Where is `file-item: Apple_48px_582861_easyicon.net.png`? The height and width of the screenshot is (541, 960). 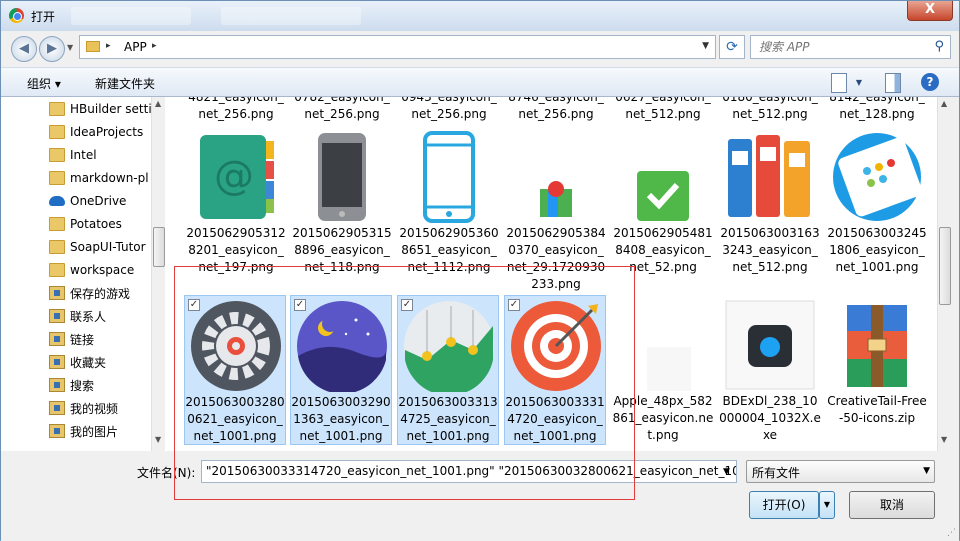 file-item: Apple_48px_582861_easyicon.net.png is located at coordinates (663, 370).